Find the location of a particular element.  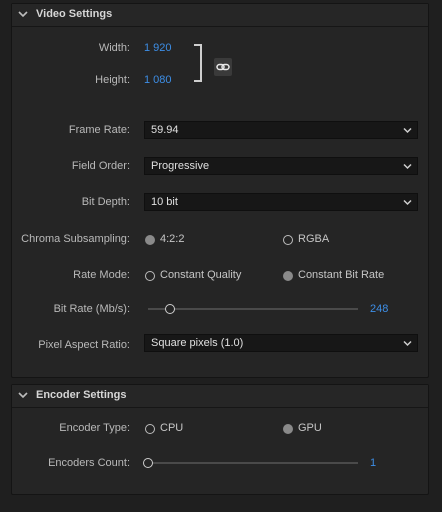

bit-rate-label: Bit Rate (Mb/s): is located at coordinates (91, 309).